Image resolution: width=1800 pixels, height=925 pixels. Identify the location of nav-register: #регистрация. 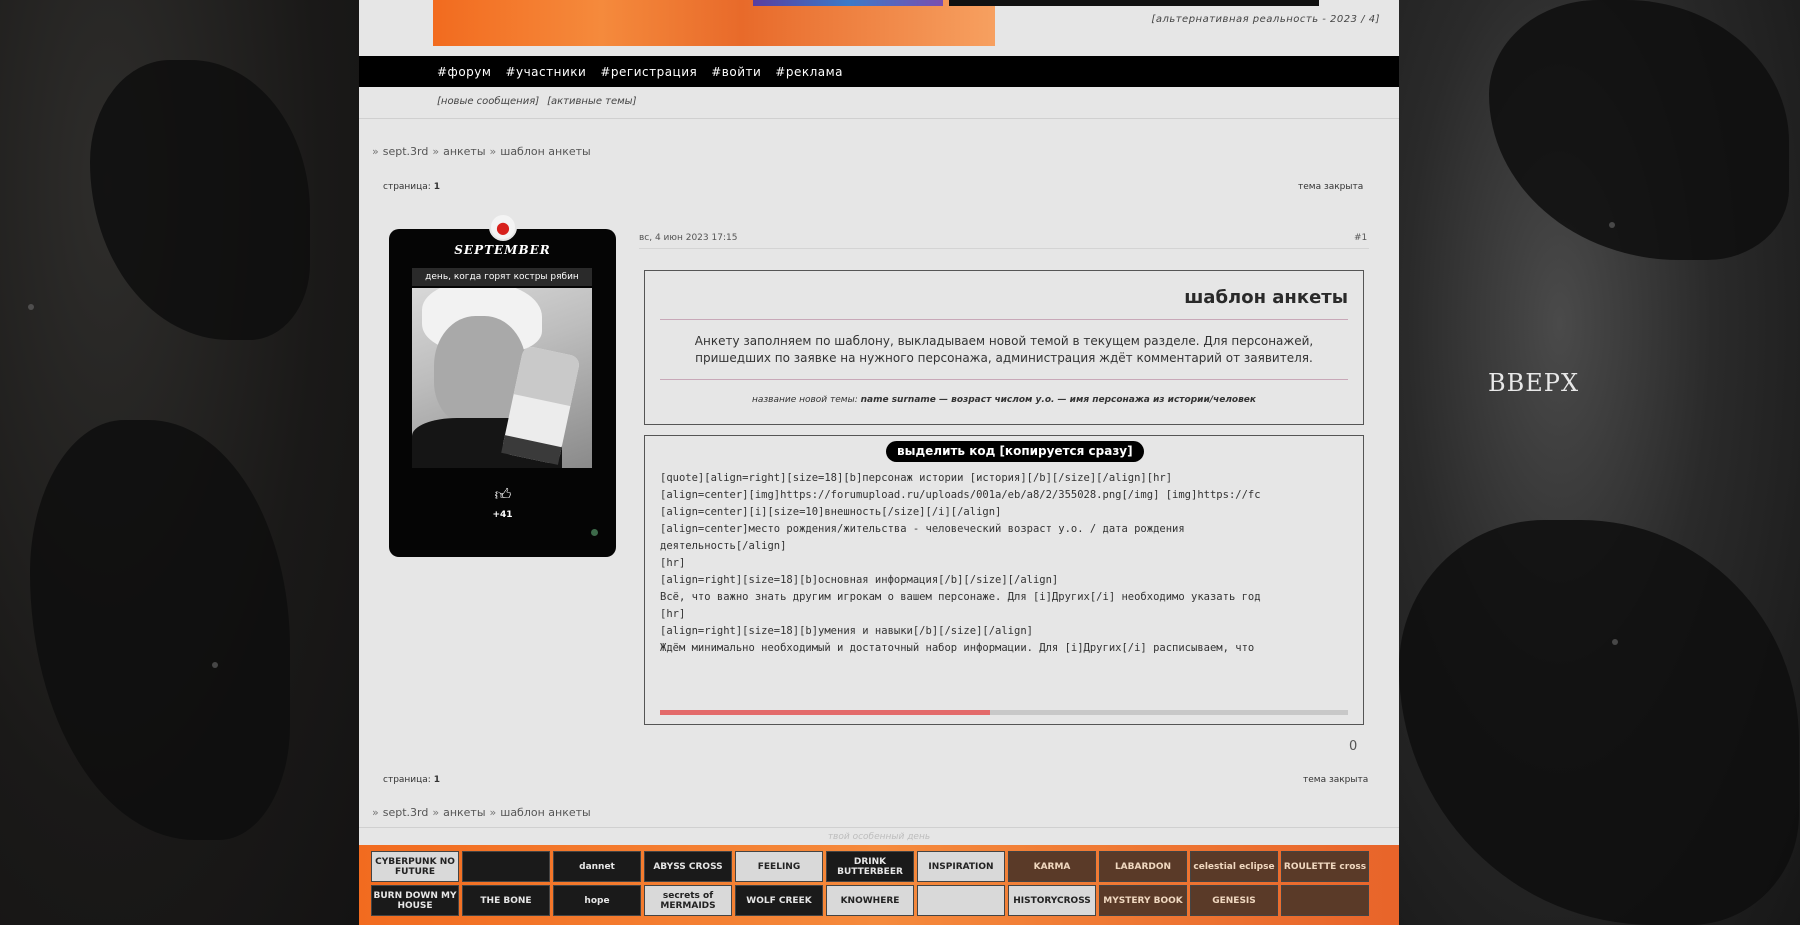
(648, 72).